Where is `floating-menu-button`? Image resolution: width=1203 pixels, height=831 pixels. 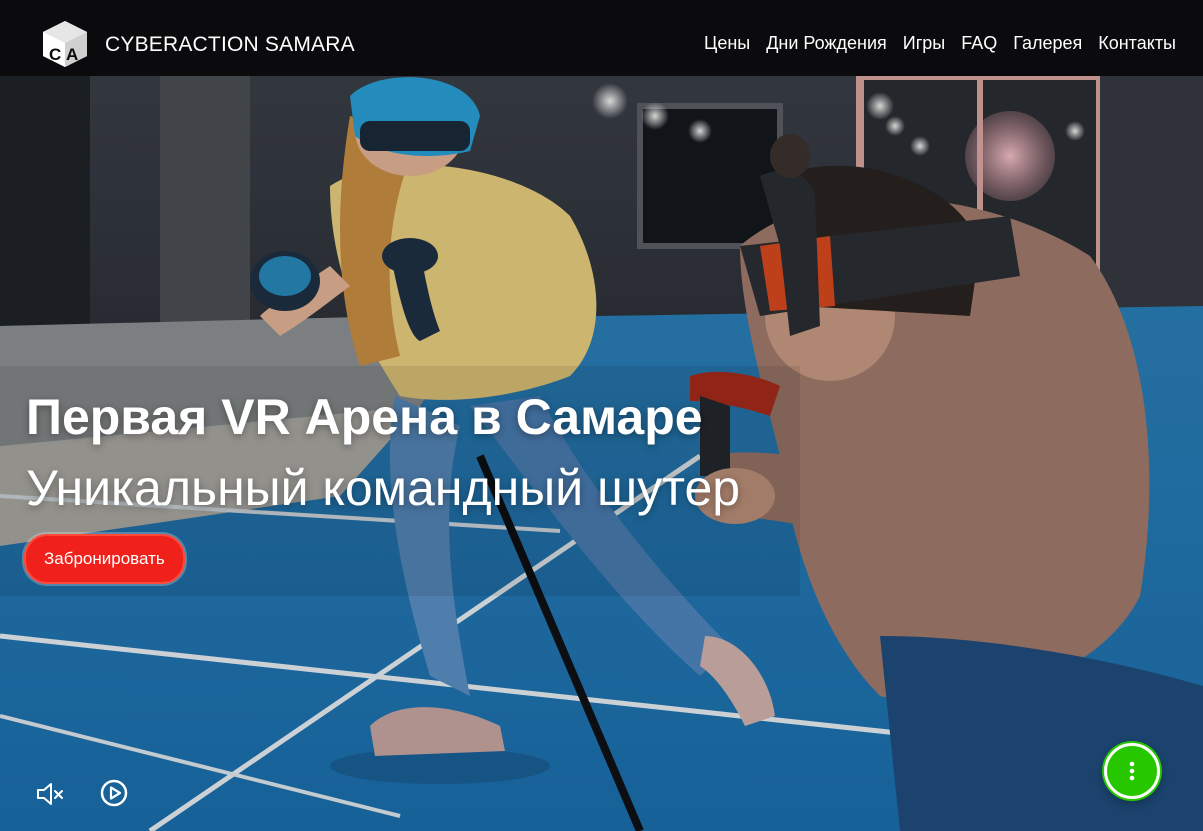 floating-menu-button is located at coordinates (1132, 771).